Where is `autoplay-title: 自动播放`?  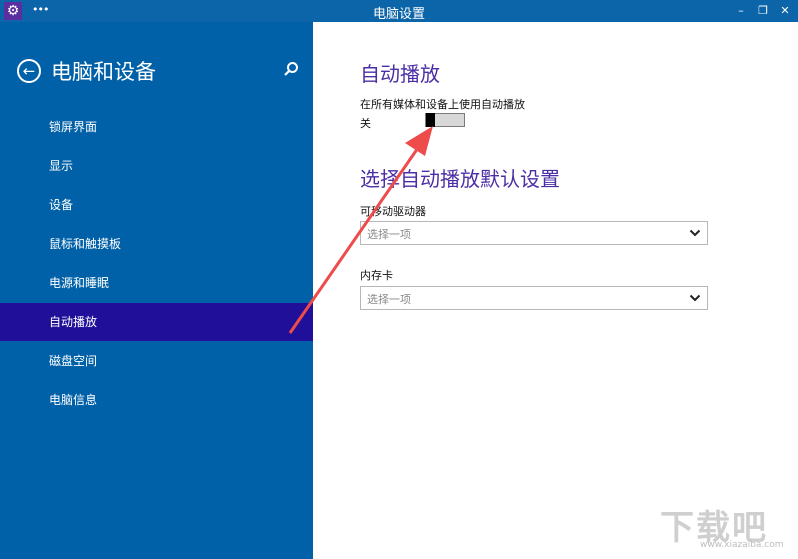
autoplay-title: 自动播放 is located at coordinates (400, 74).